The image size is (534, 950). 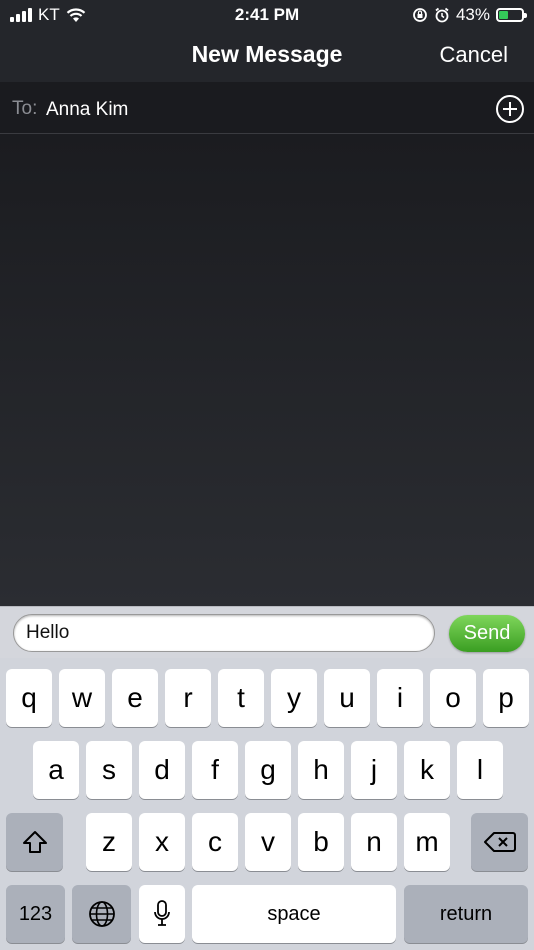 I want to click on key-w: w, so click(x=82, y=698).